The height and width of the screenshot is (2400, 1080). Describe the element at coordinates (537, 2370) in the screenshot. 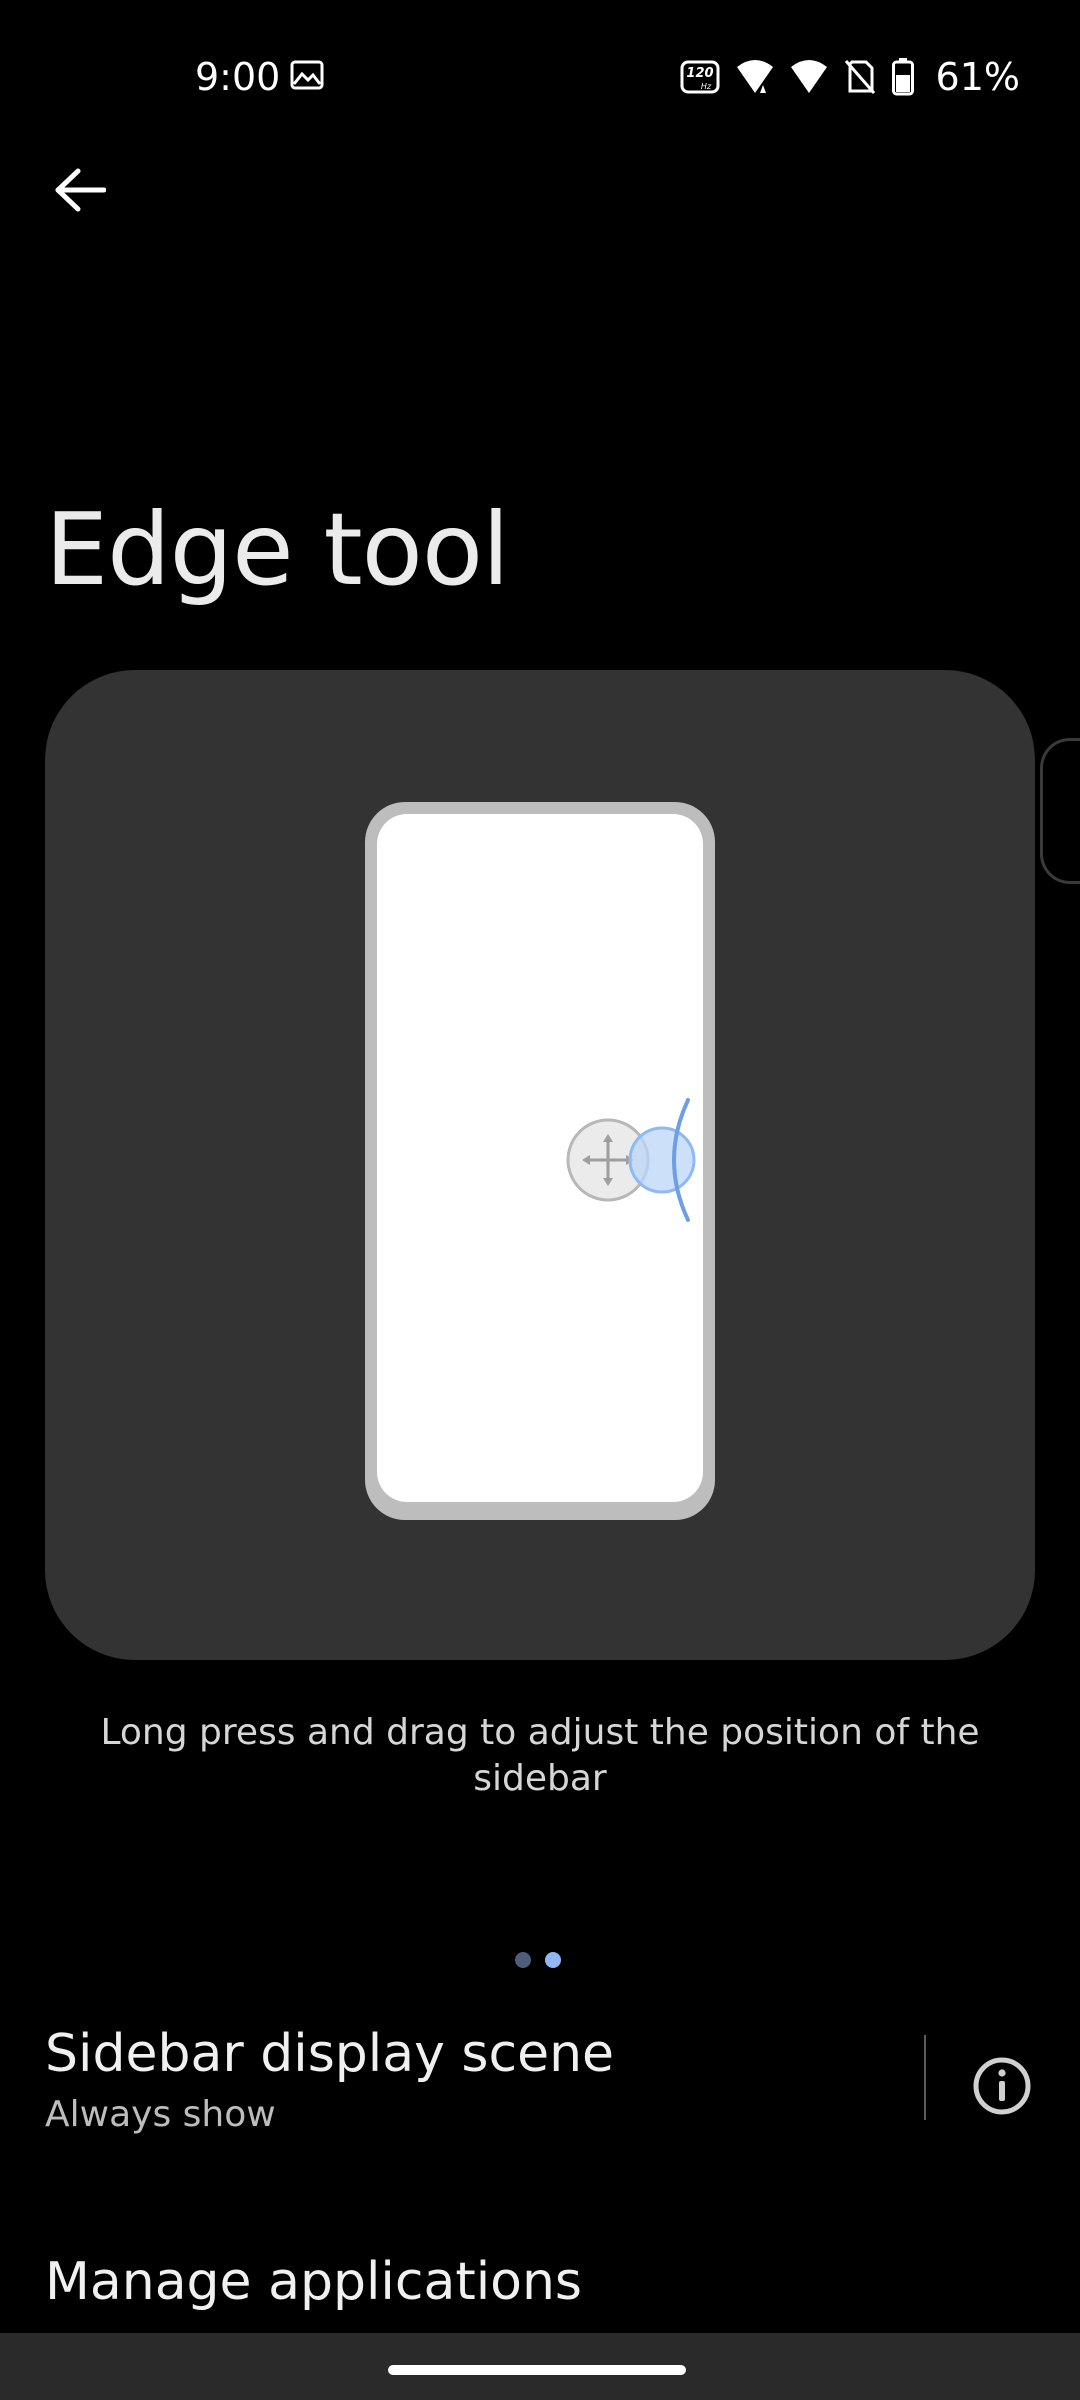

I see `gesture-handle` at that location.